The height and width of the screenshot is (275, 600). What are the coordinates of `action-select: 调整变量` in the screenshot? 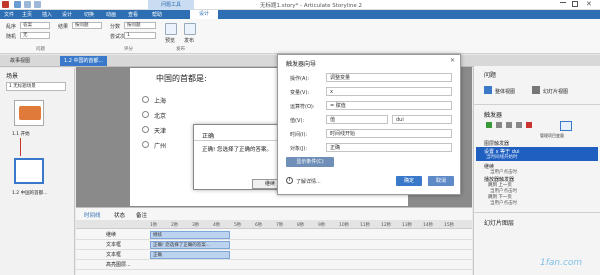 It's located at (389, 77).